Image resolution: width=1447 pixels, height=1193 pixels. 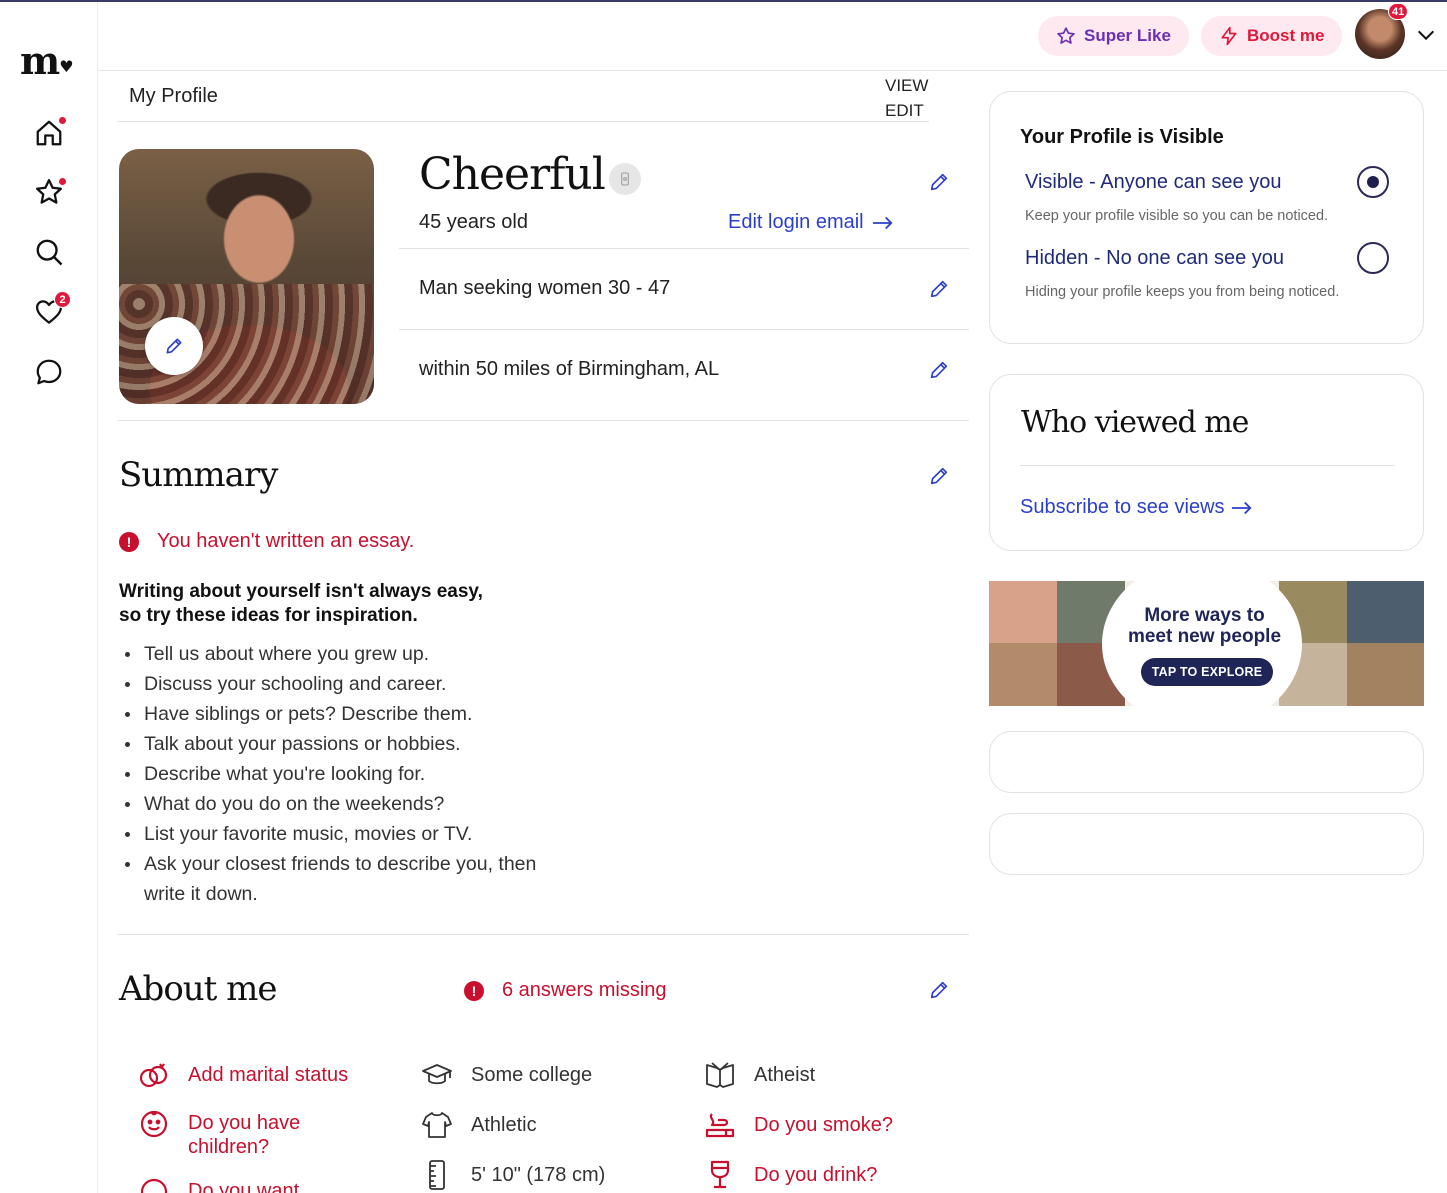 I want to click on edit-login-email-label: Edit login email, so click(x=796, y=222).